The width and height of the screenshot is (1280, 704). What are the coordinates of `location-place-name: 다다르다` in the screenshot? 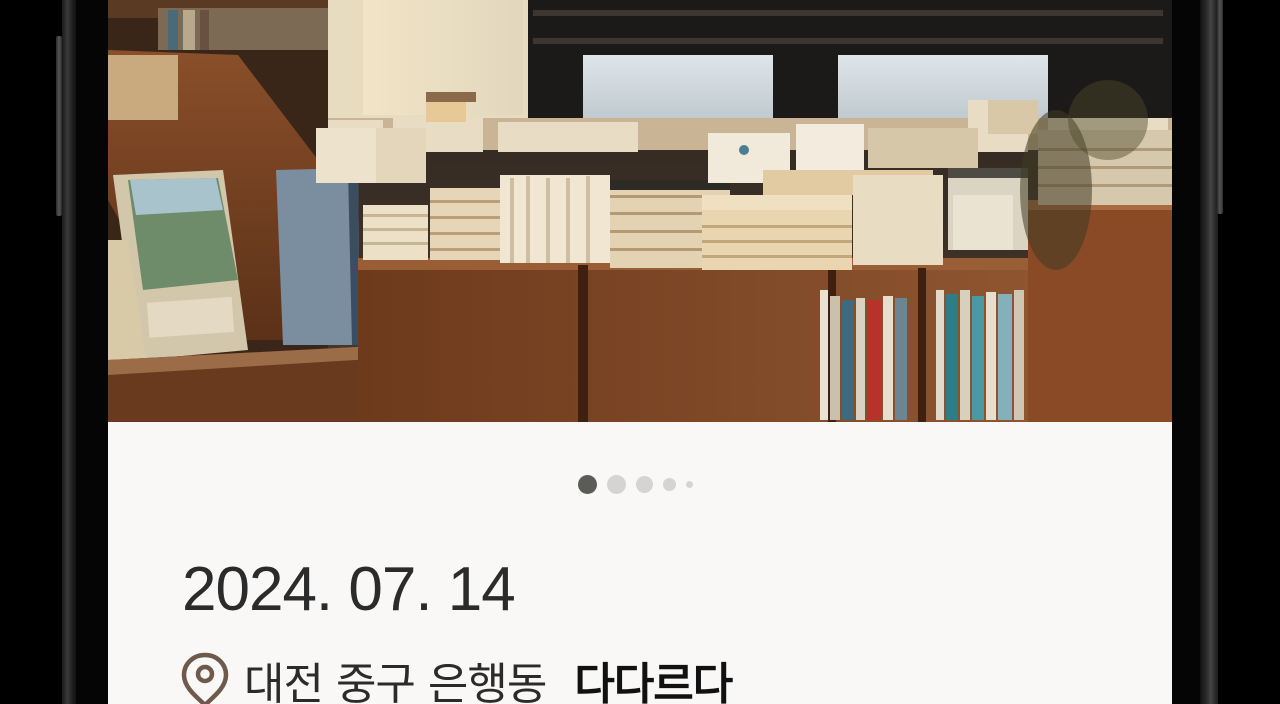 It's located at (653, 681).